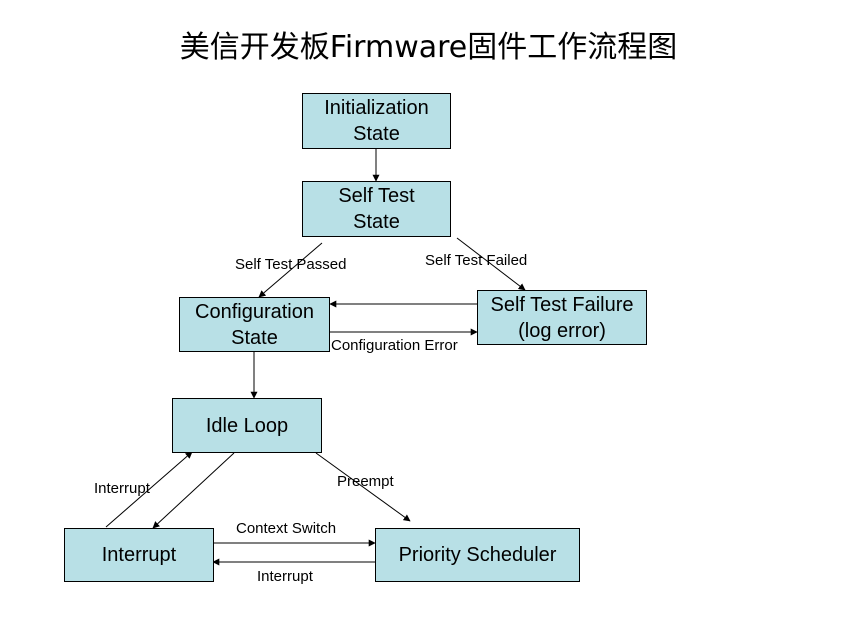 Image resolution: width=857 pixels, height=637 pixels. Describe the element at coordinates (394, 345) in the screenshot. I see `edge-label-configuration-error: Configuration Error` at that location.